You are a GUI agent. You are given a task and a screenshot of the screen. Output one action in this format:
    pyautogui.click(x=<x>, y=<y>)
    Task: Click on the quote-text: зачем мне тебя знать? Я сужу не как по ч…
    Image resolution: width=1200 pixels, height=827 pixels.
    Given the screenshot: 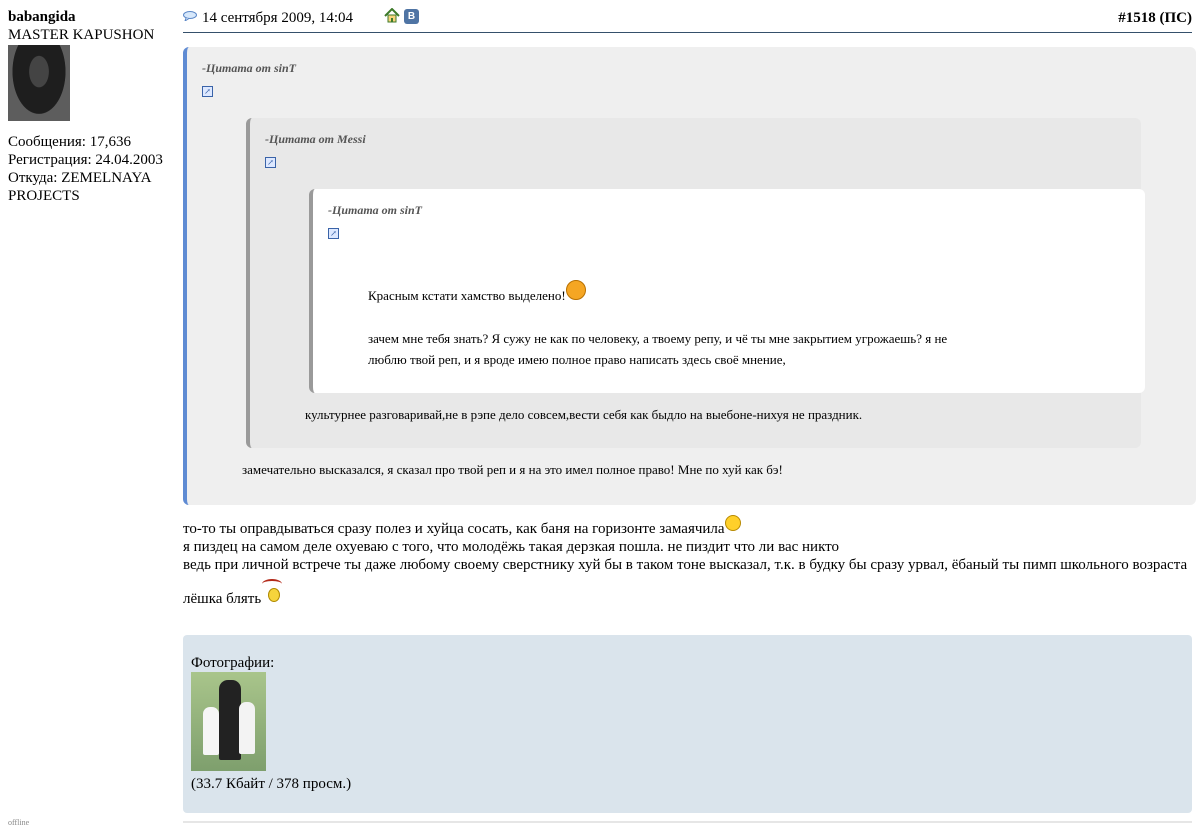 What is the action you would take?
    pyautogui.click(x=658, y=349)
    